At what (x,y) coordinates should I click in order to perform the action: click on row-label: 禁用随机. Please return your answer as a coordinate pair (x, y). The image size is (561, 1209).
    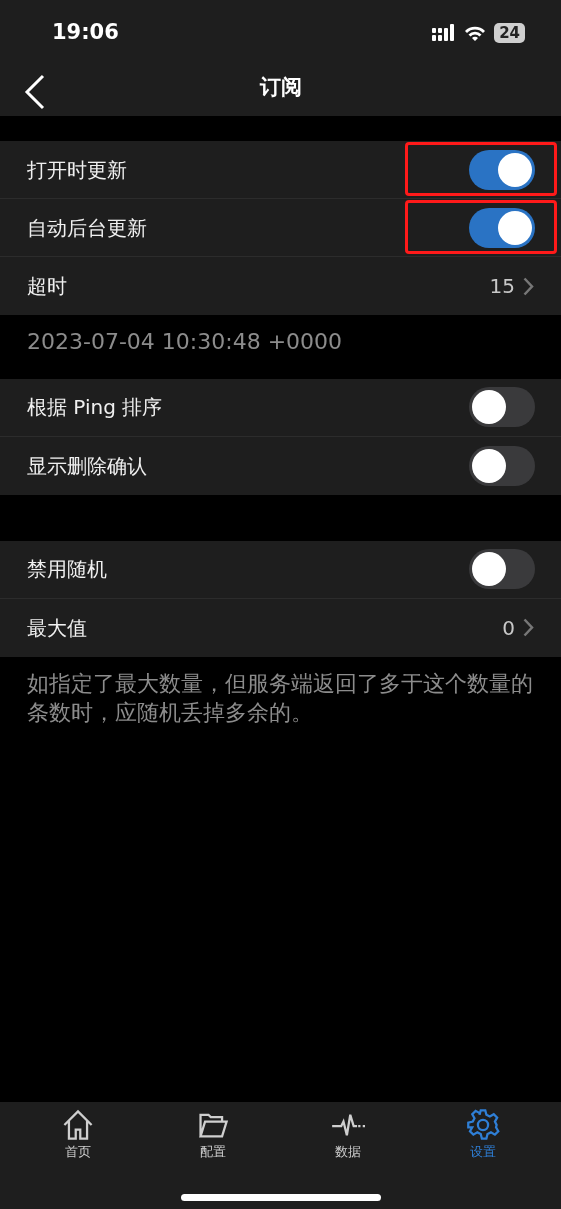
    Looking at the image, I should click on (67, 570).